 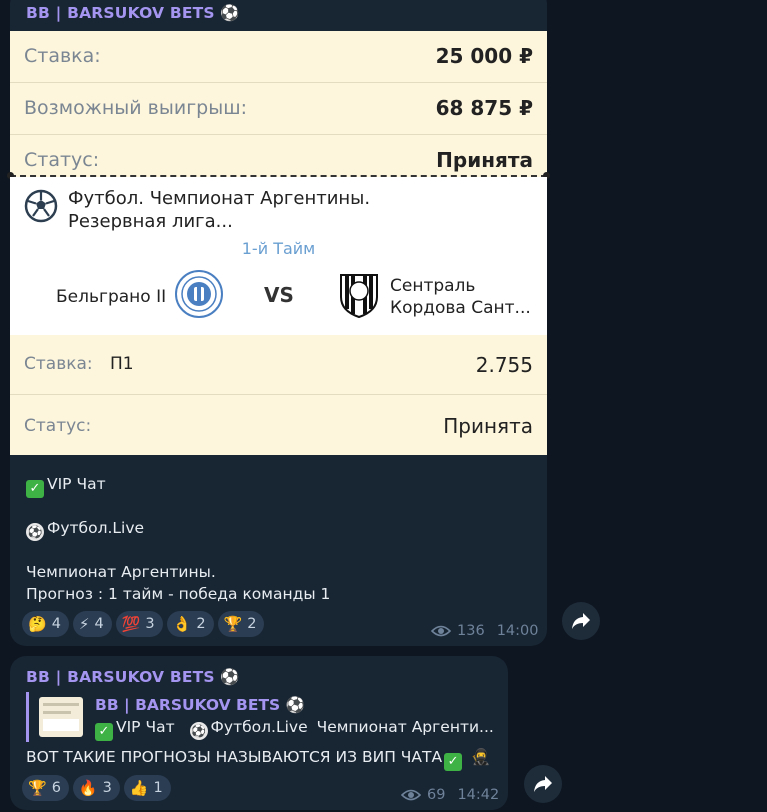 What do you see at coordinates (279, 295) in the screenshot?
I see `versus-label: VS` at bounding box center [279, 295].